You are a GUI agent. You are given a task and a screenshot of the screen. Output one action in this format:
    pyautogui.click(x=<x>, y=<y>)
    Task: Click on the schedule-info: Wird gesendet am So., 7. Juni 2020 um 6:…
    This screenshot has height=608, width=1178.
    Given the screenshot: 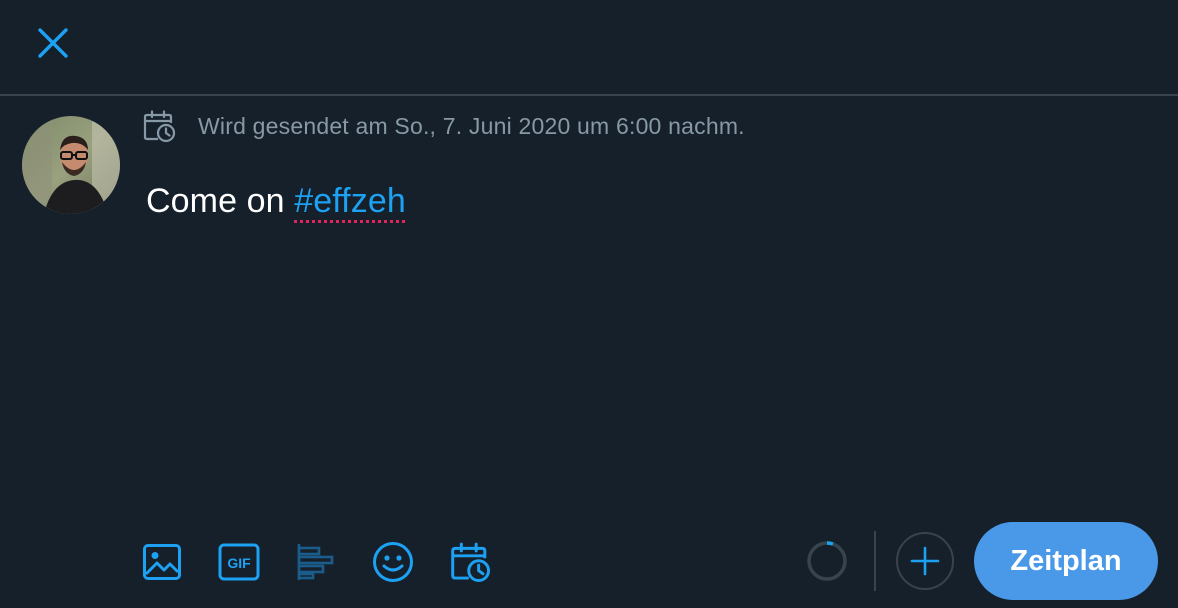 What is the action you would take?
    pyautogui.click(x=443, y=126)
    